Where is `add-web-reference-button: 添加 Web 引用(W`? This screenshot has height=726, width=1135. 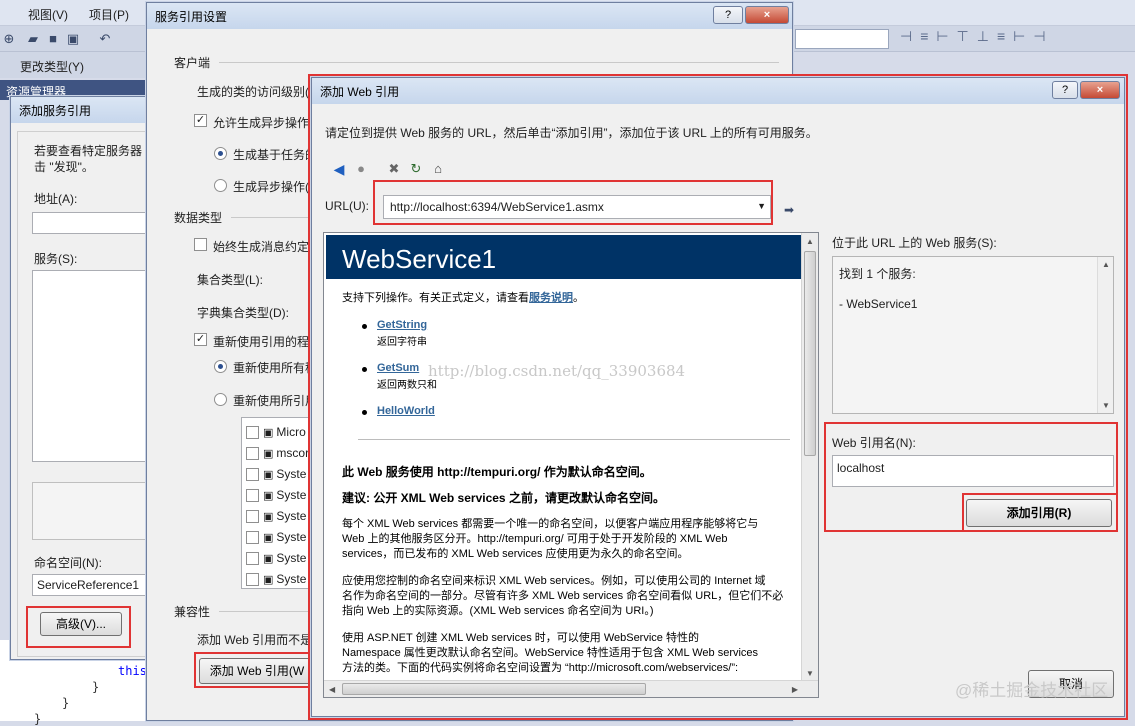
add-web-reference-button: 添加 Web 引用(W is located at coordinates (257, 671).